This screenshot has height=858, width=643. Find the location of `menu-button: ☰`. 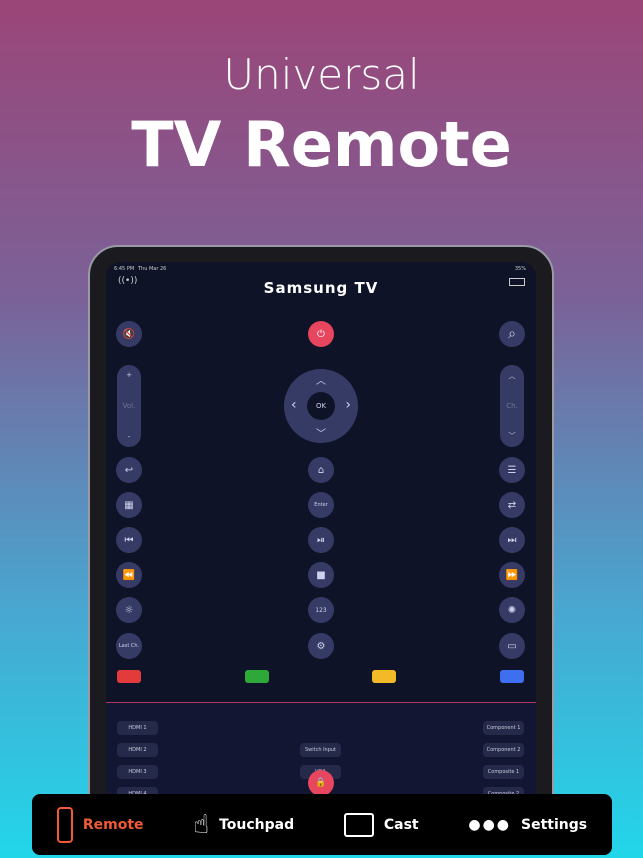

menu-button: ☰ is located at coordinates (512, 470).